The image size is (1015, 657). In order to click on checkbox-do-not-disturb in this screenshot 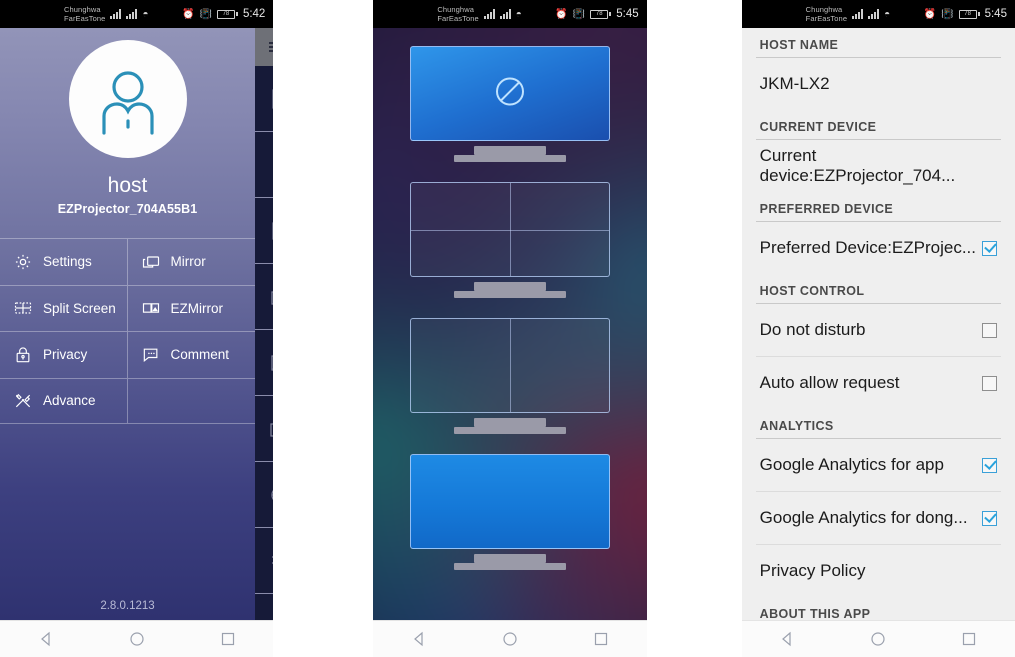, I will do `click(989, 330)`.